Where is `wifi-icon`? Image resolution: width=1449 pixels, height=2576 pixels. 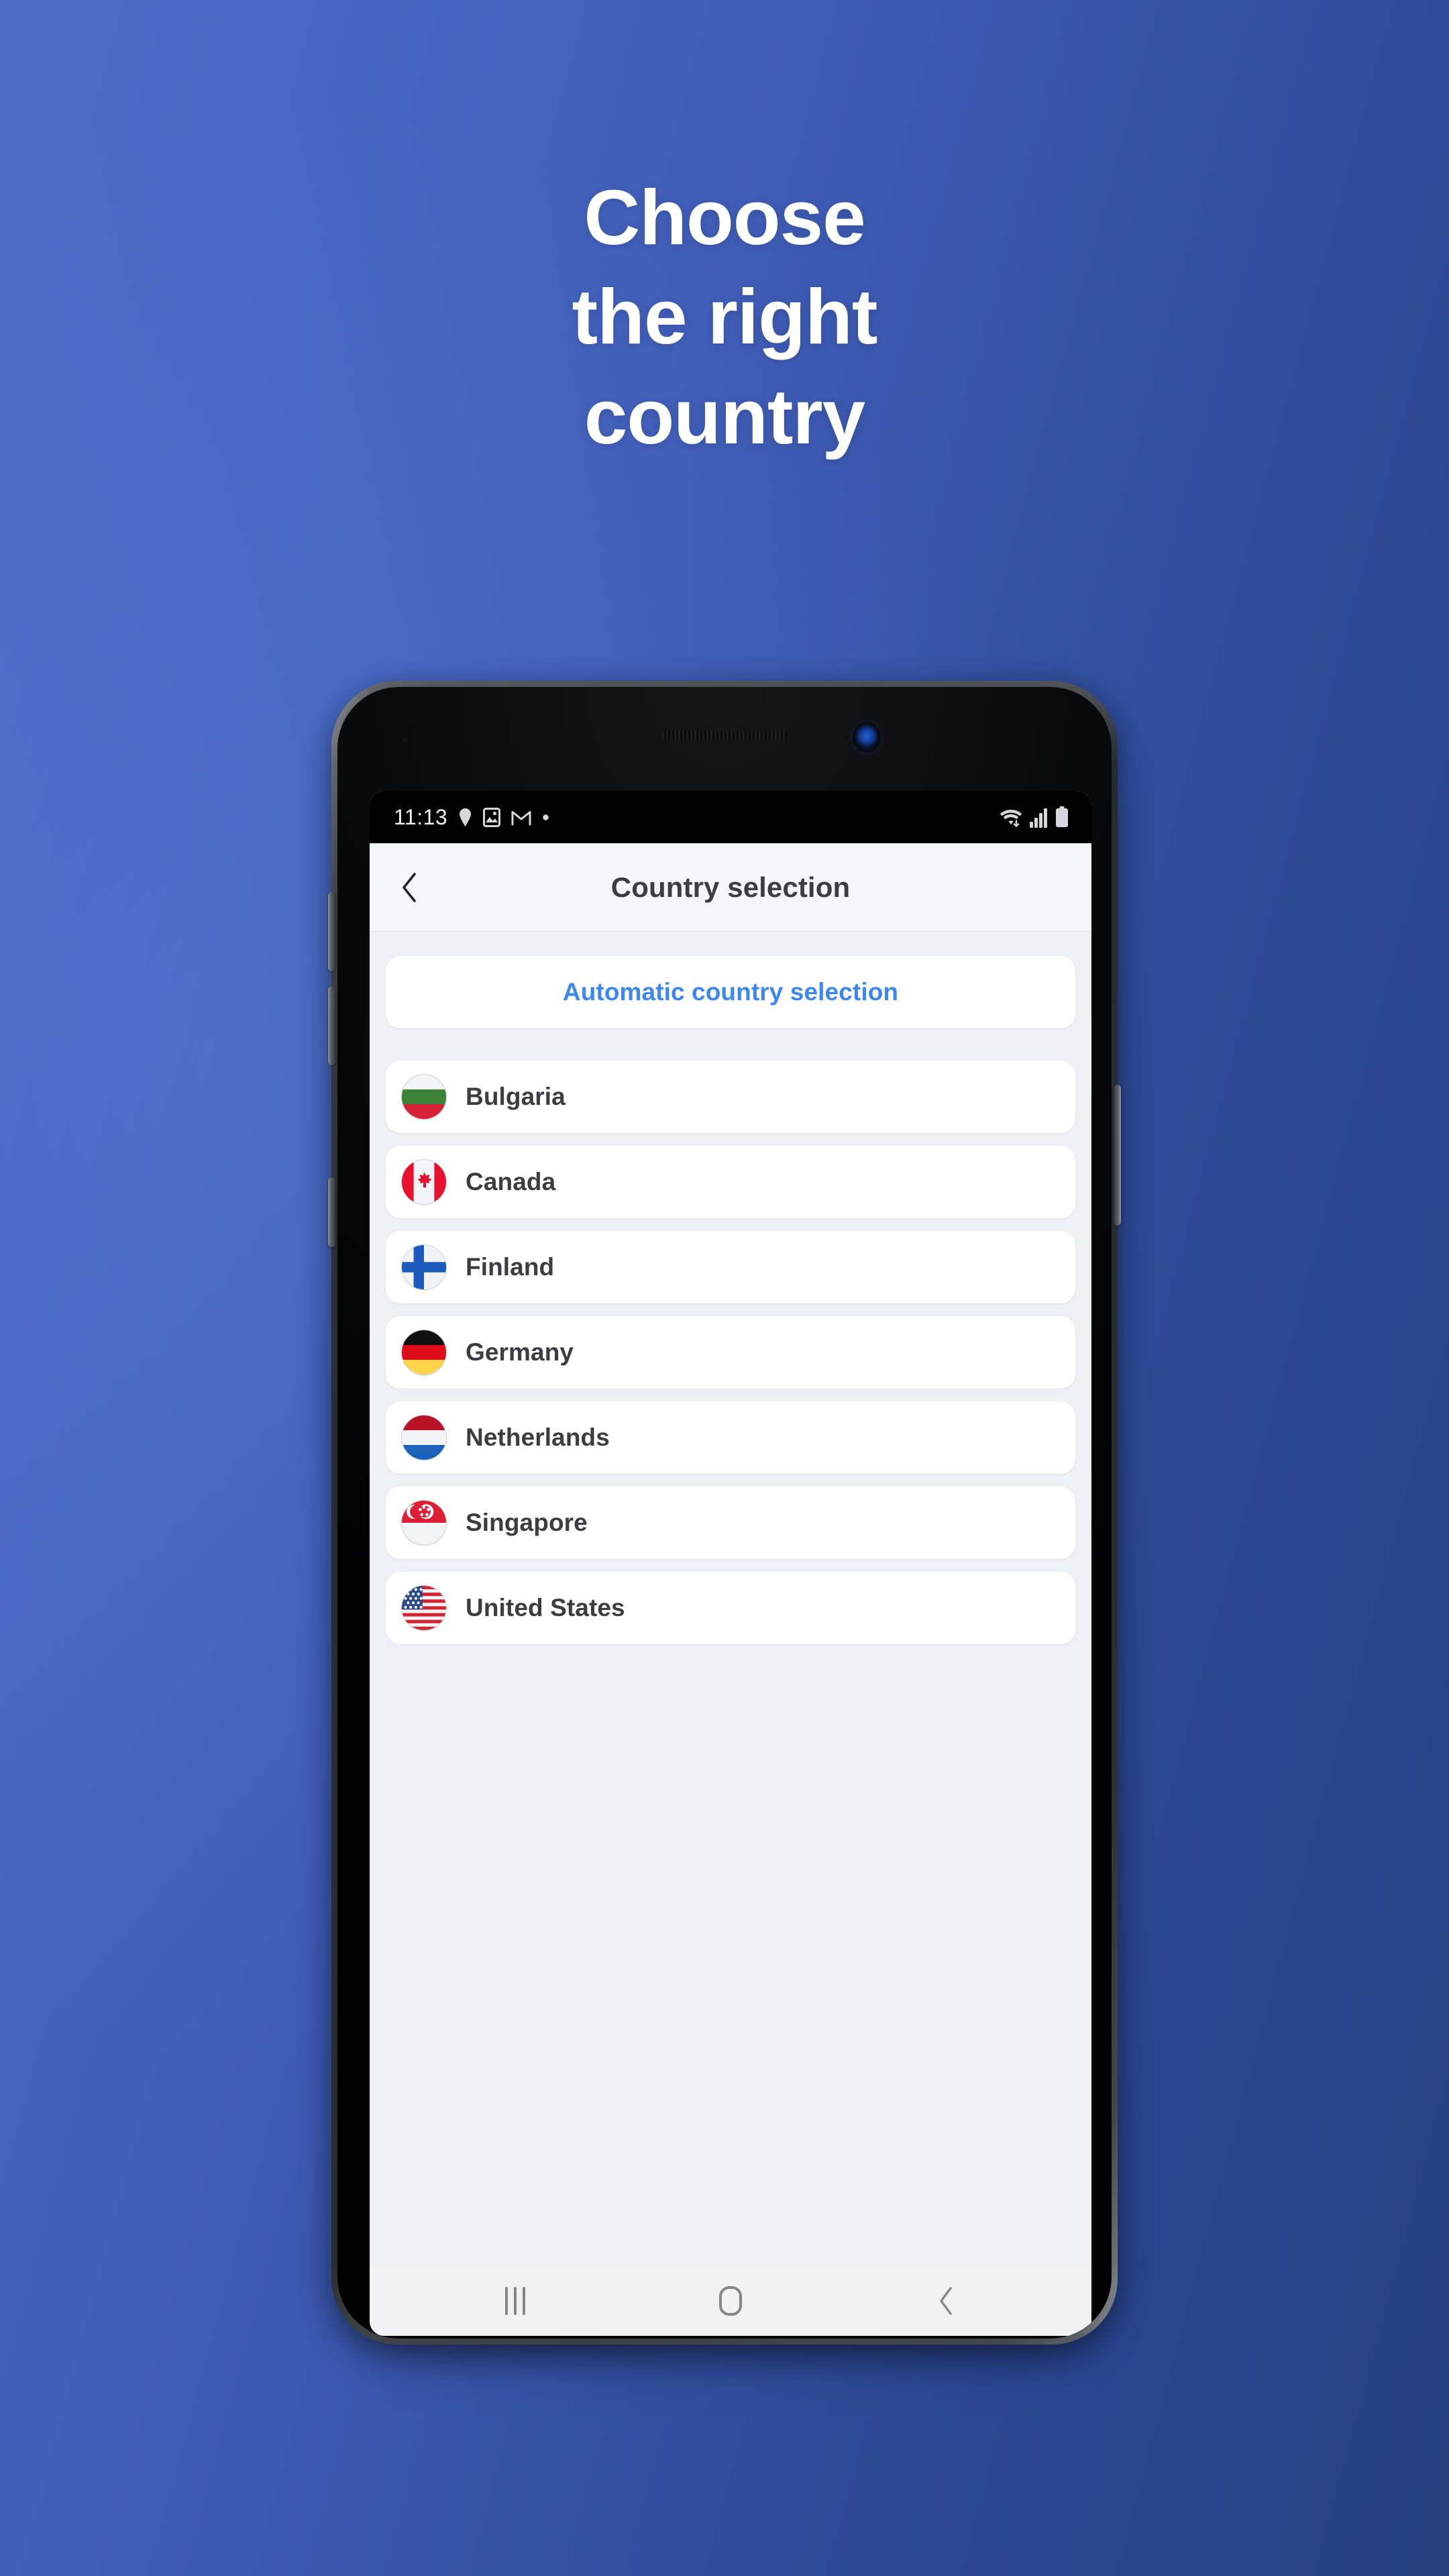
wifi-icon is located at coordinates (1011, 817).